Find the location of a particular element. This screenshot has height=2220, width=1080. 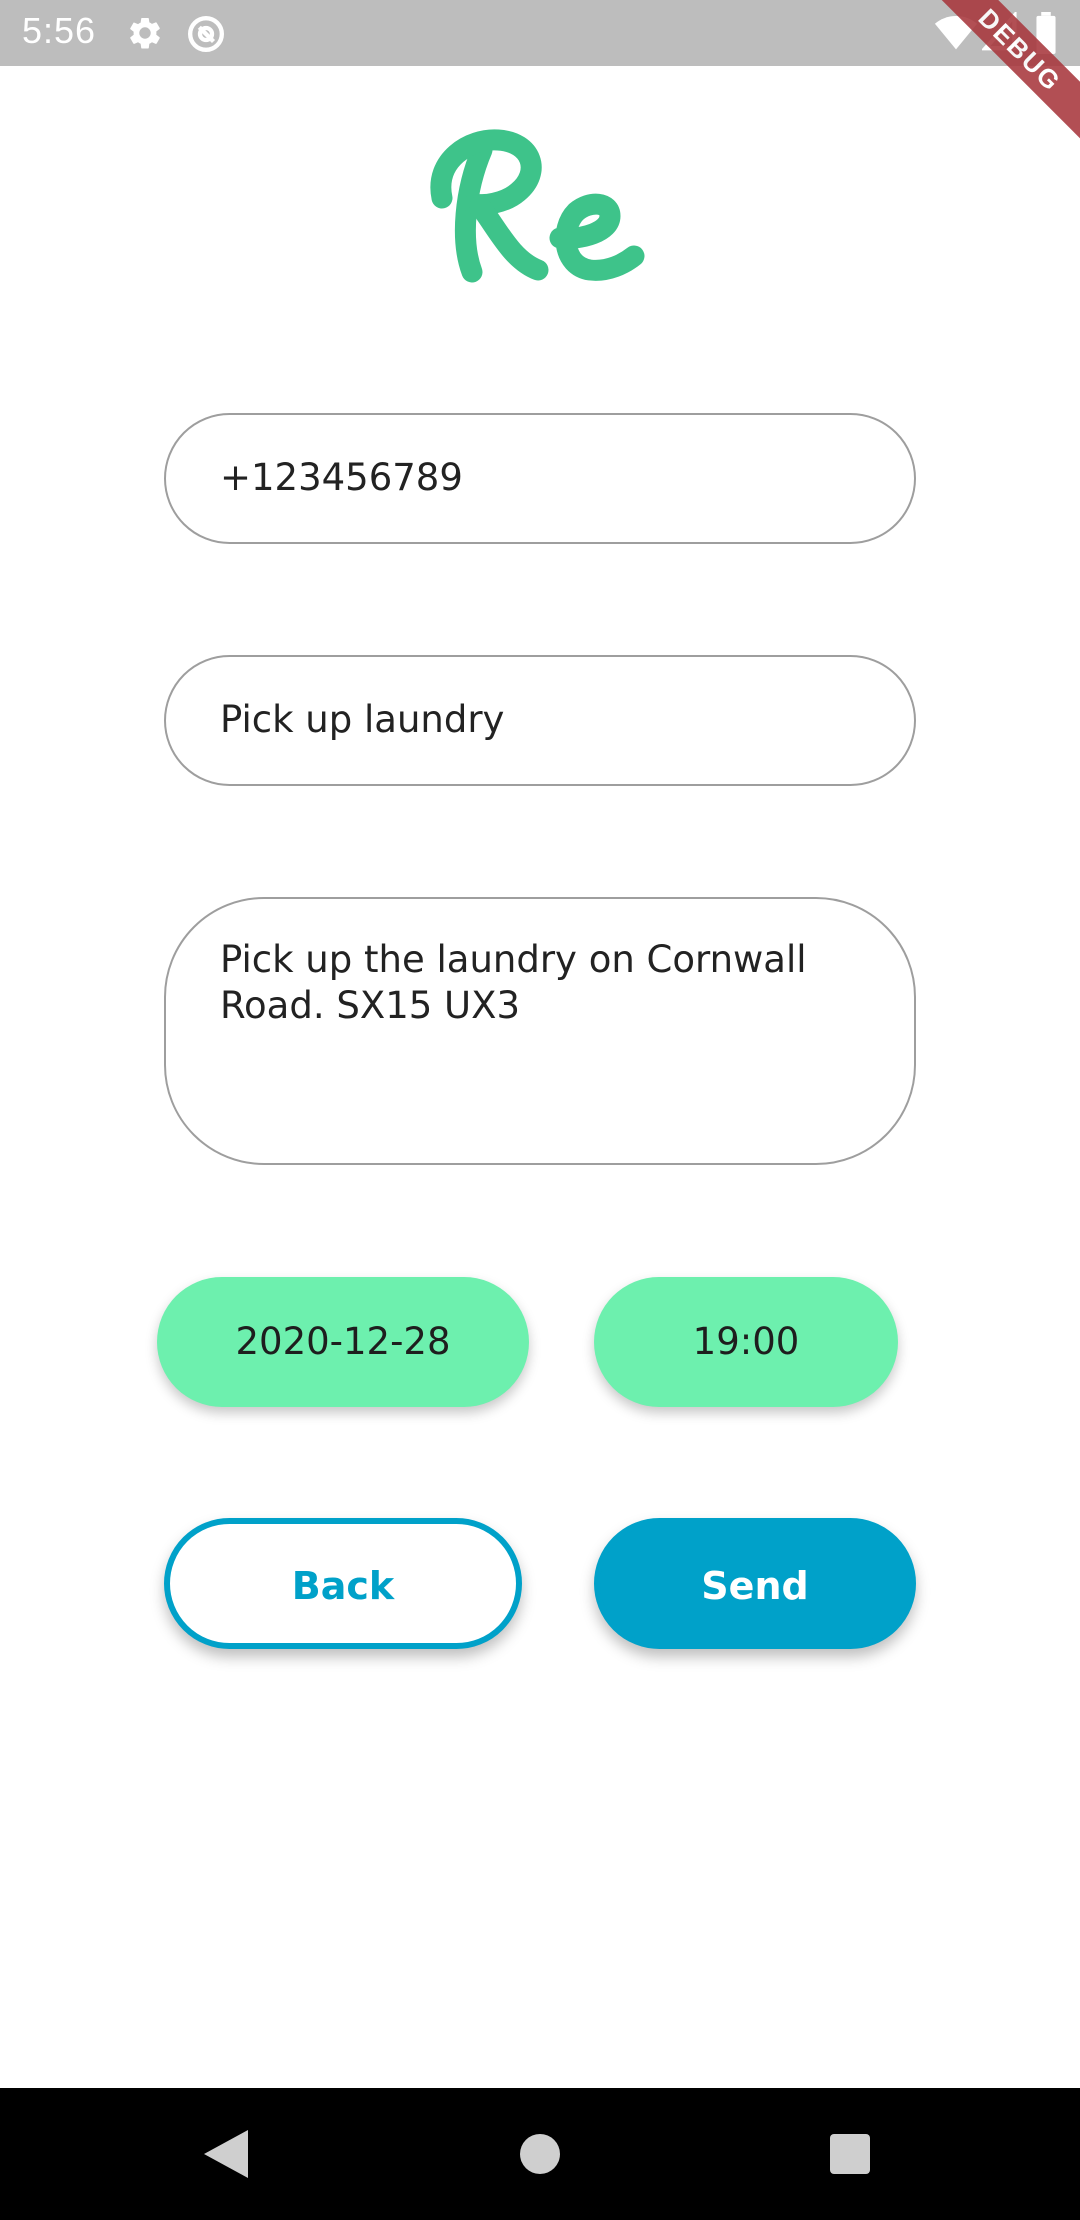

status-time: 5:56 is located at coordinates (59, 30).